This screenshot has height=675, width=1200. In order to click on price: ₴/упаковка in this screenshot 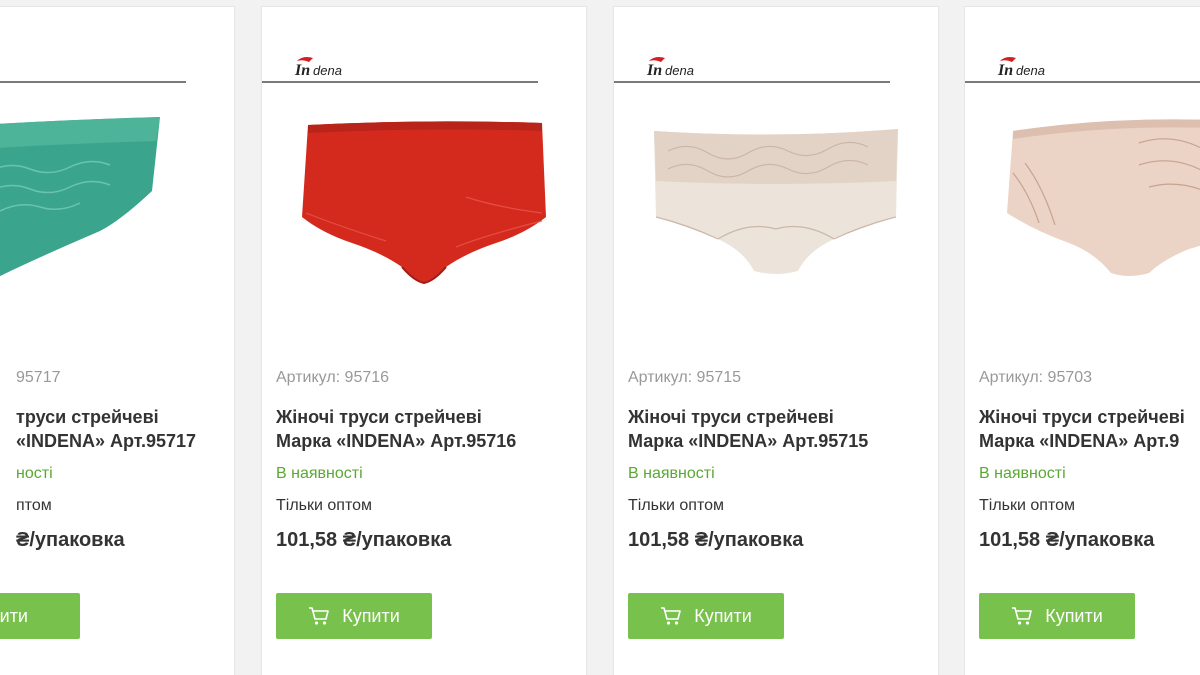, I will do `click(70, 540)`.